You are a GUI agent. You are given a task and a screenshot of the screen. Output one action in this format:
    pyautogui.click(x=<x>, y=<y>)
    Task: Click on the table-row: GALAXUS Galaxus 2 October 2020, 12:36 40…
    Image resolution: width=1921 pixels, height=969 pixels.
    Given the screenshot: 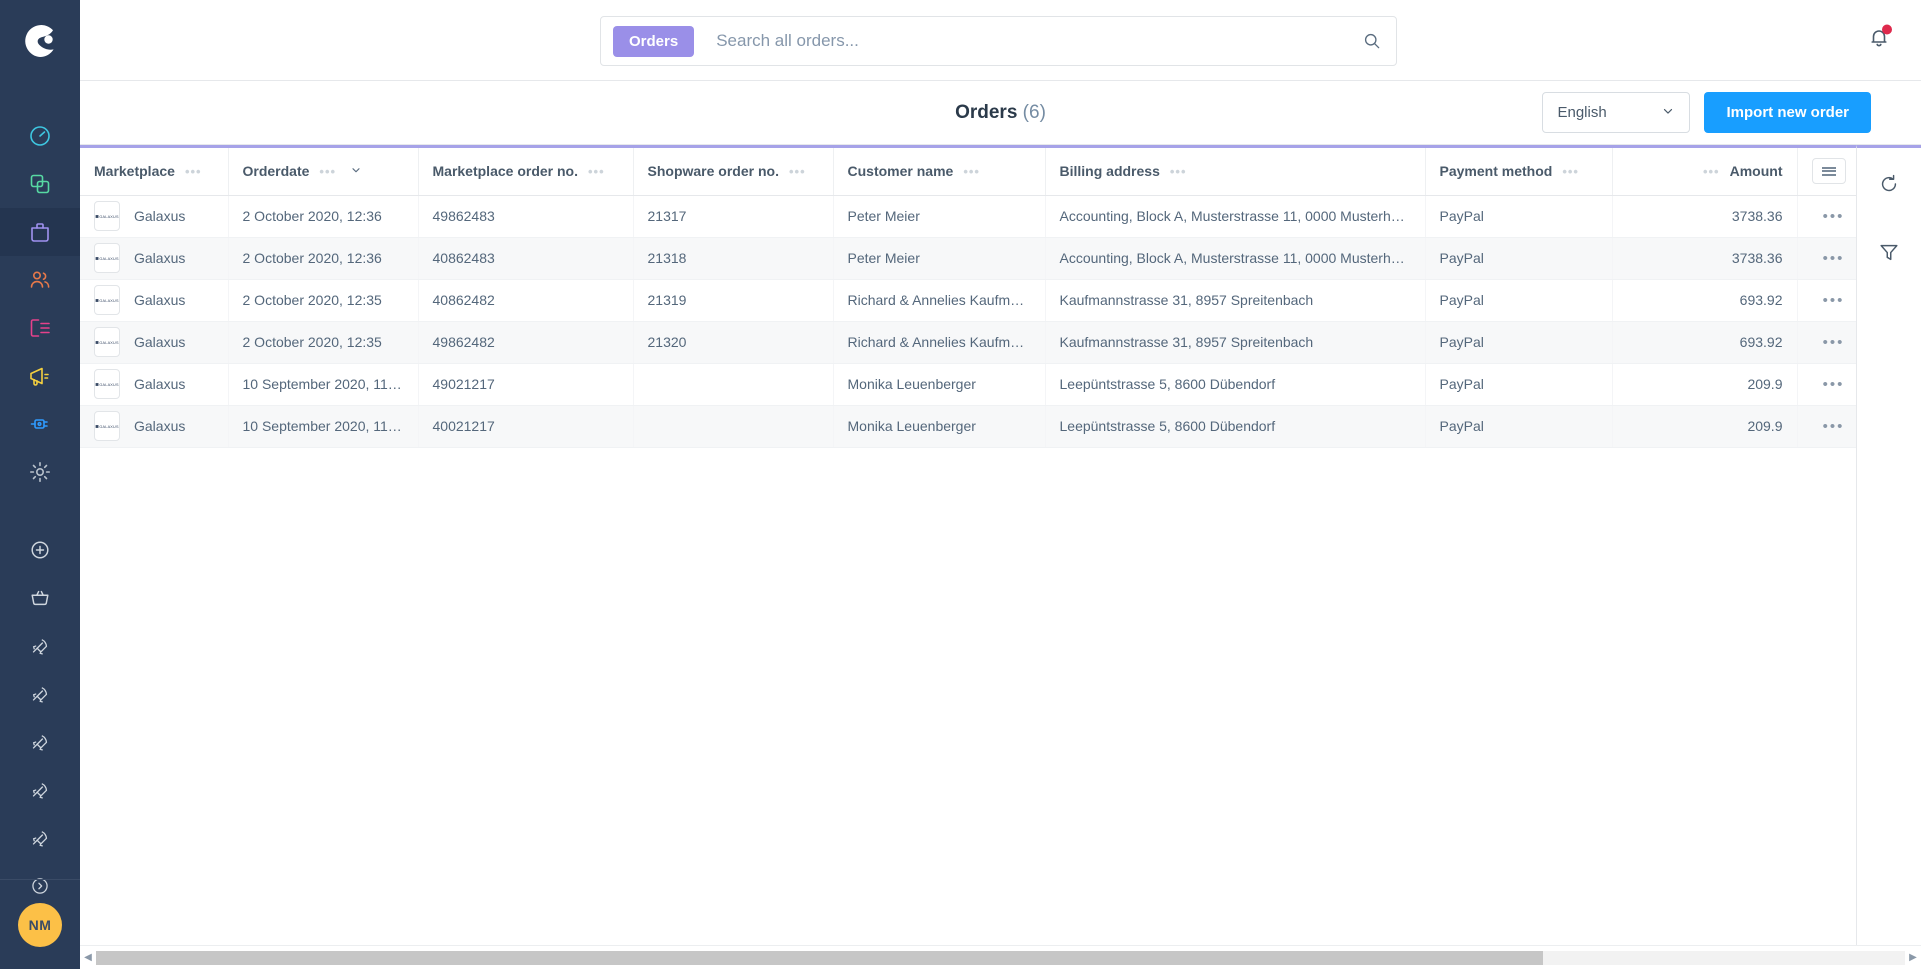 What is the action you would take?
    pyautogui.click(x=968, y=258)
    